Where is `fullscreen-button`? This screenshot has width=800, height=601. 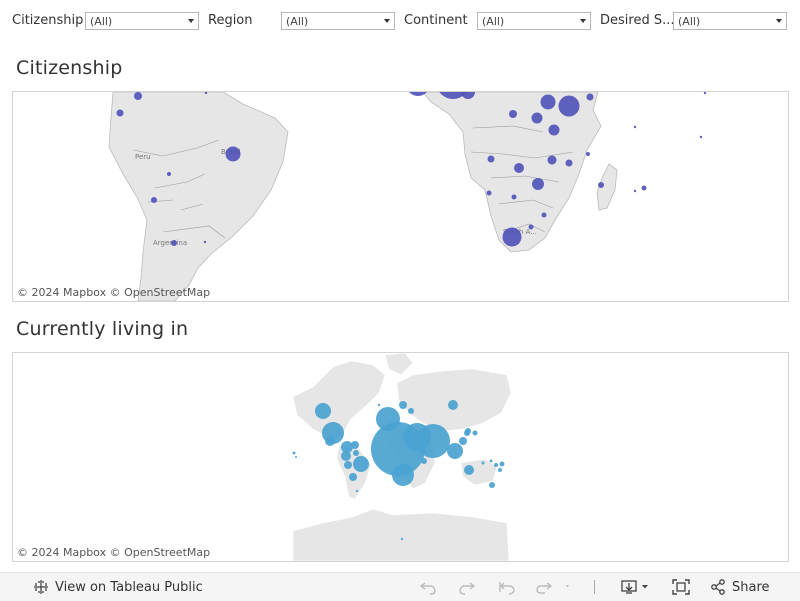
fullscreen-button is located at coordinates (681, 587).